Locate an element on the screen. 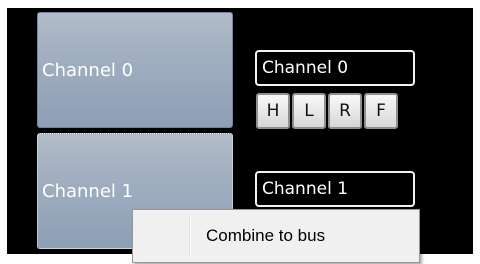 This screenshot has width=480, height=264. context-menu: Combine to bus is located at coordinates (276, 236).